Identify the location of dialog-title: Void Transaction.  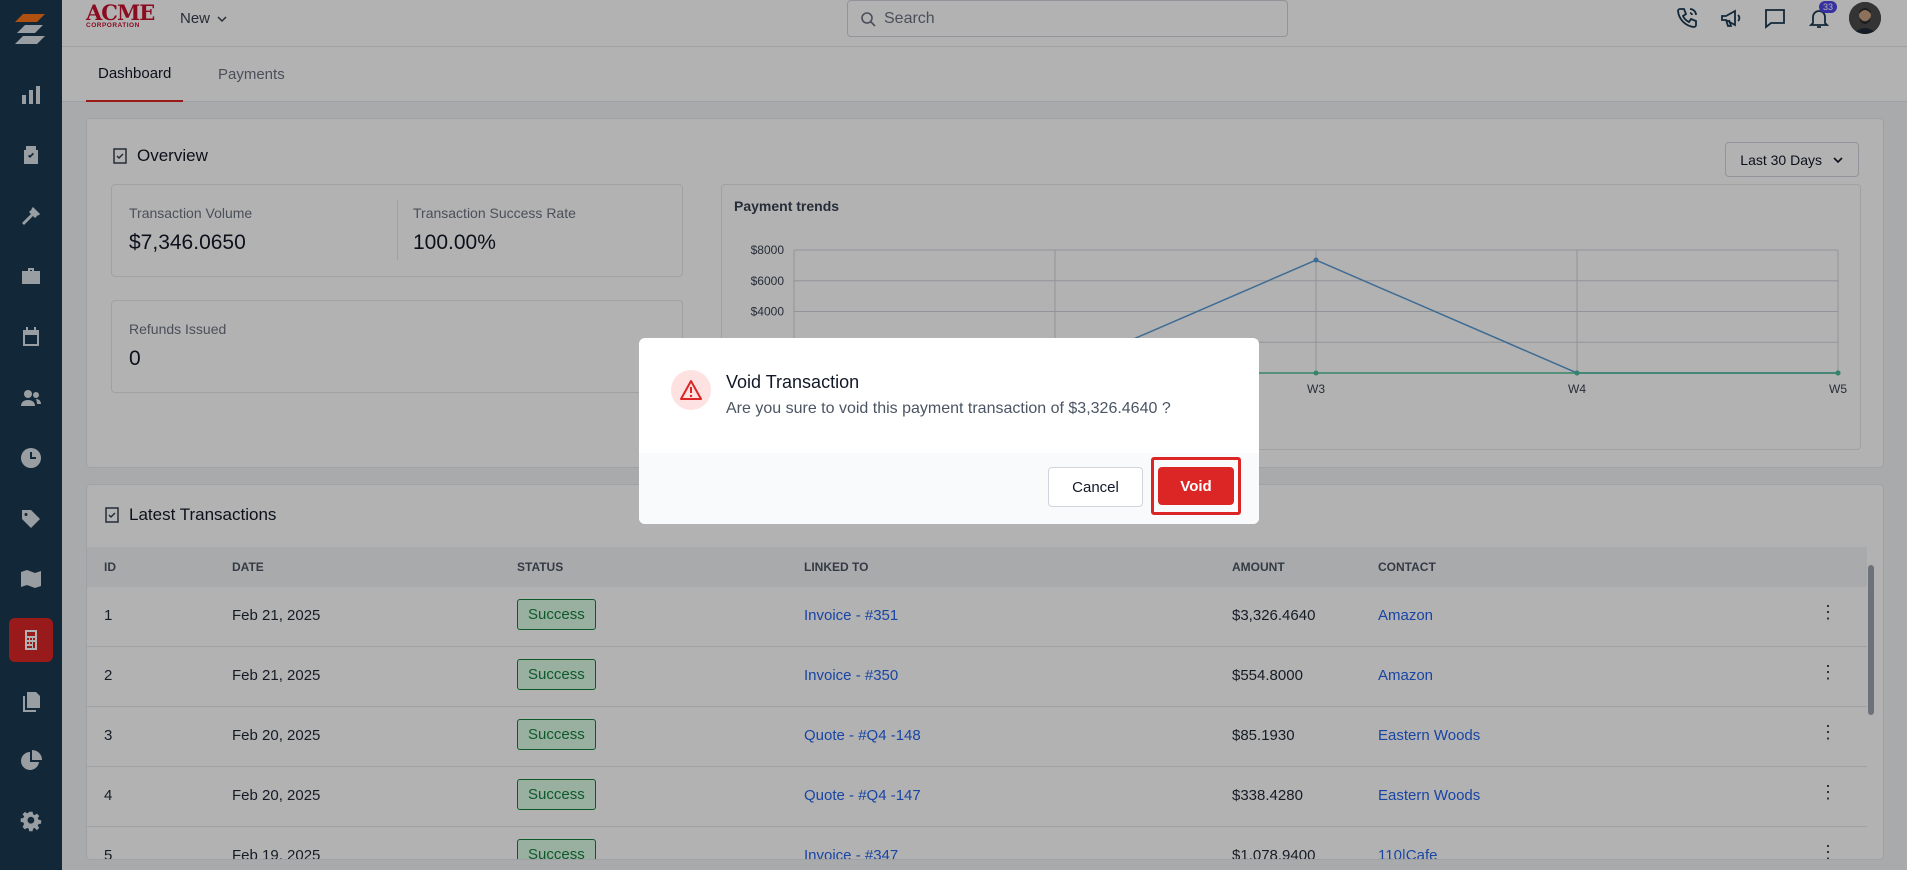
(793, 382).